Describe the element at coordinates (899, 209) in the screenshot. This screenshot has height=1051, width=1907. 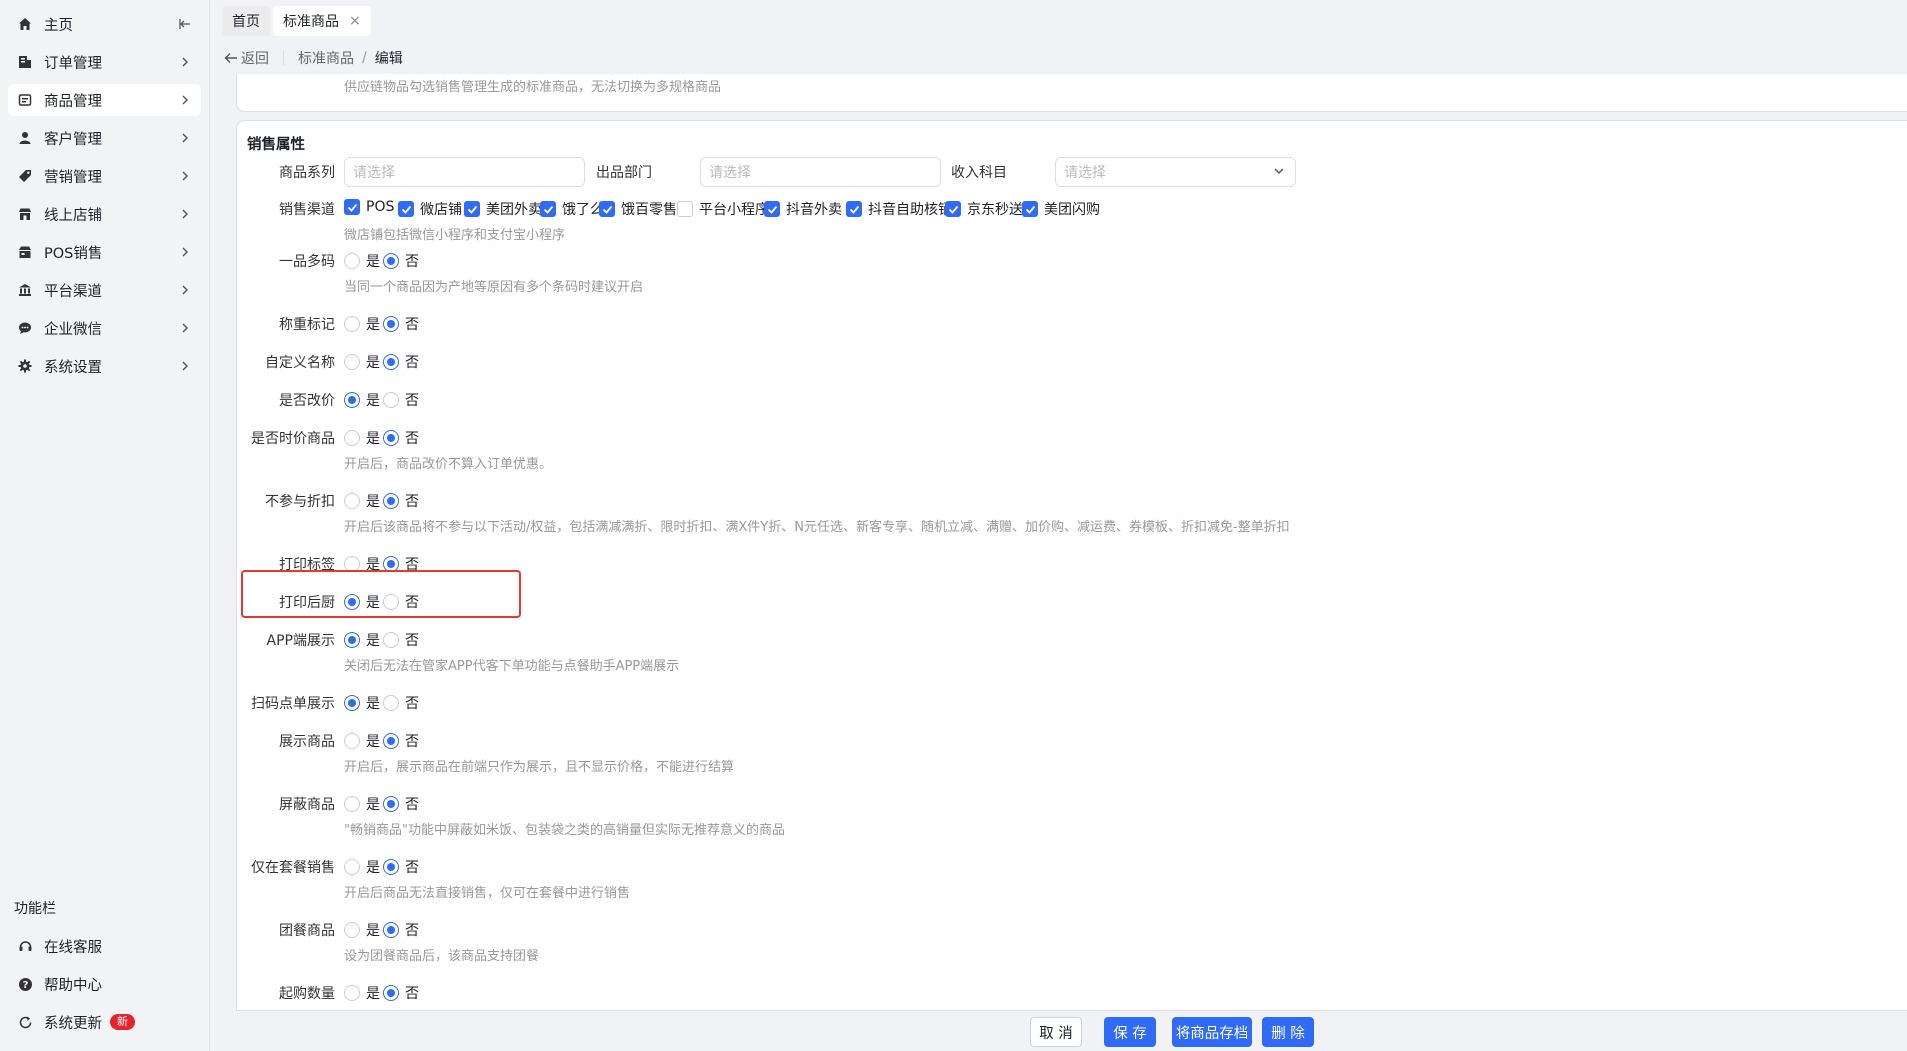
I see `channel-checkbox: 抖音自助核销` at that location.